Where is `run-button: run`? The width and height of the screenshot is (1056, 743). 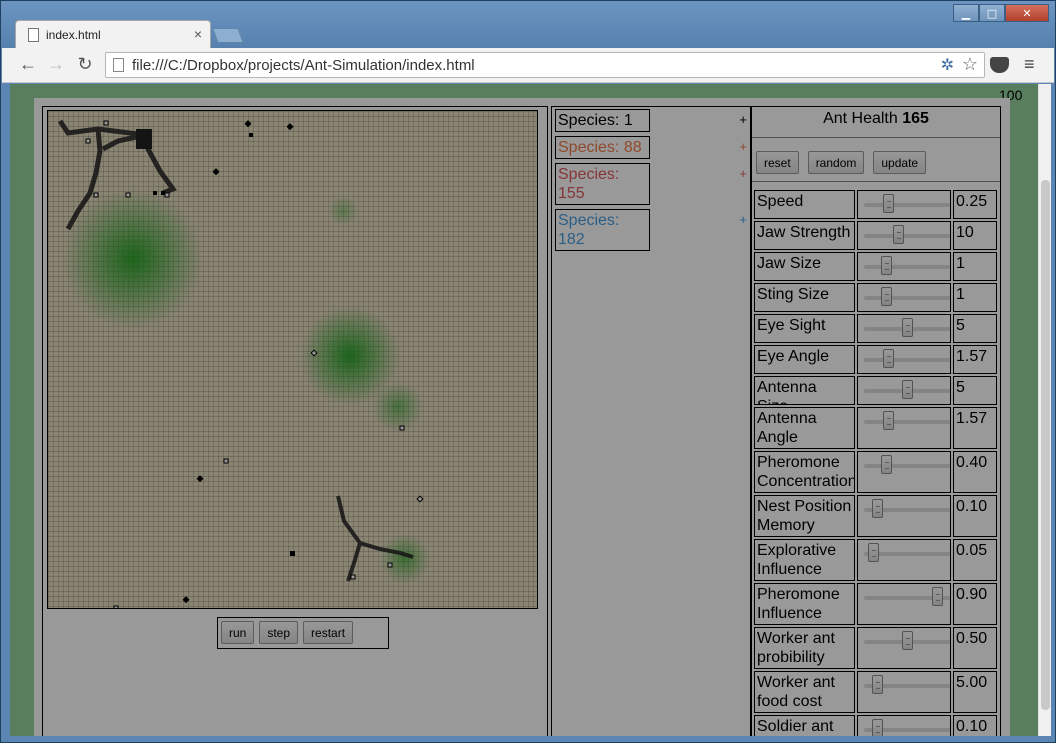 run-button: run is located at coordinates (238, 632).